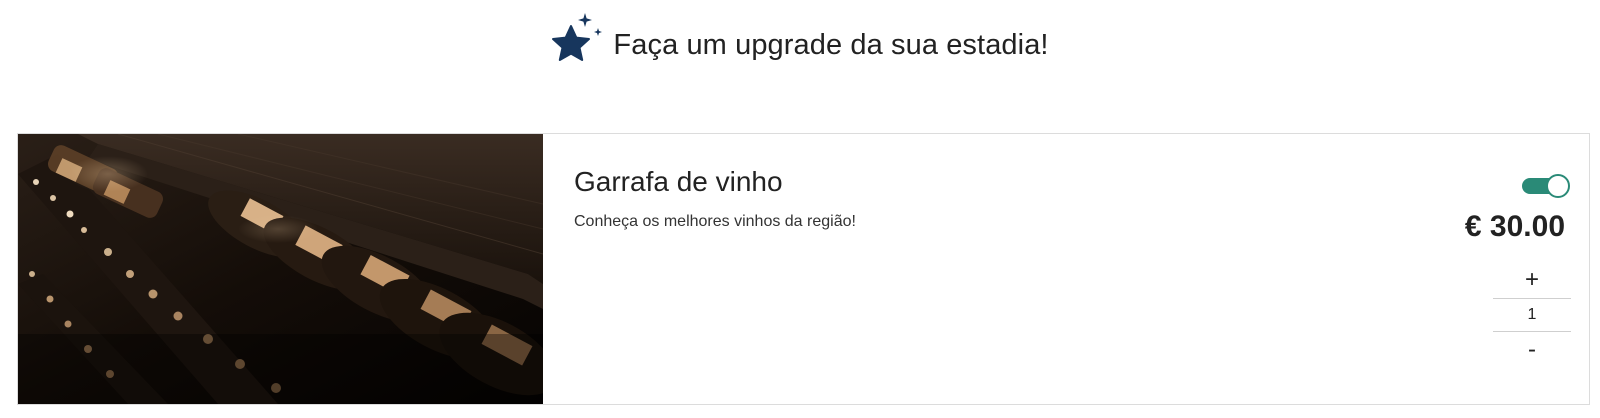  Describe the element at coordinates (831, 44) in the screenshot. I see `page-title: Faça um upgrade da sua estadia!` at that location.